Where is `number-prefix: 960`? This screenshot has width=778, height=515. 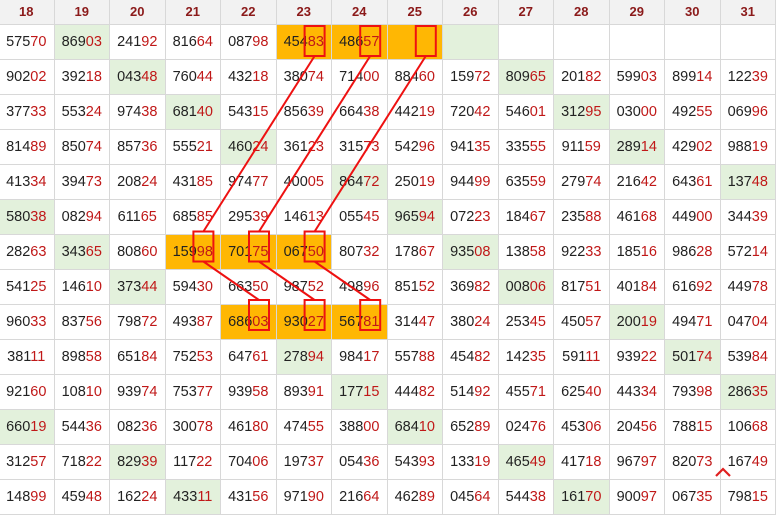
number-prefix: 960 is located at coordinates (18, 322).